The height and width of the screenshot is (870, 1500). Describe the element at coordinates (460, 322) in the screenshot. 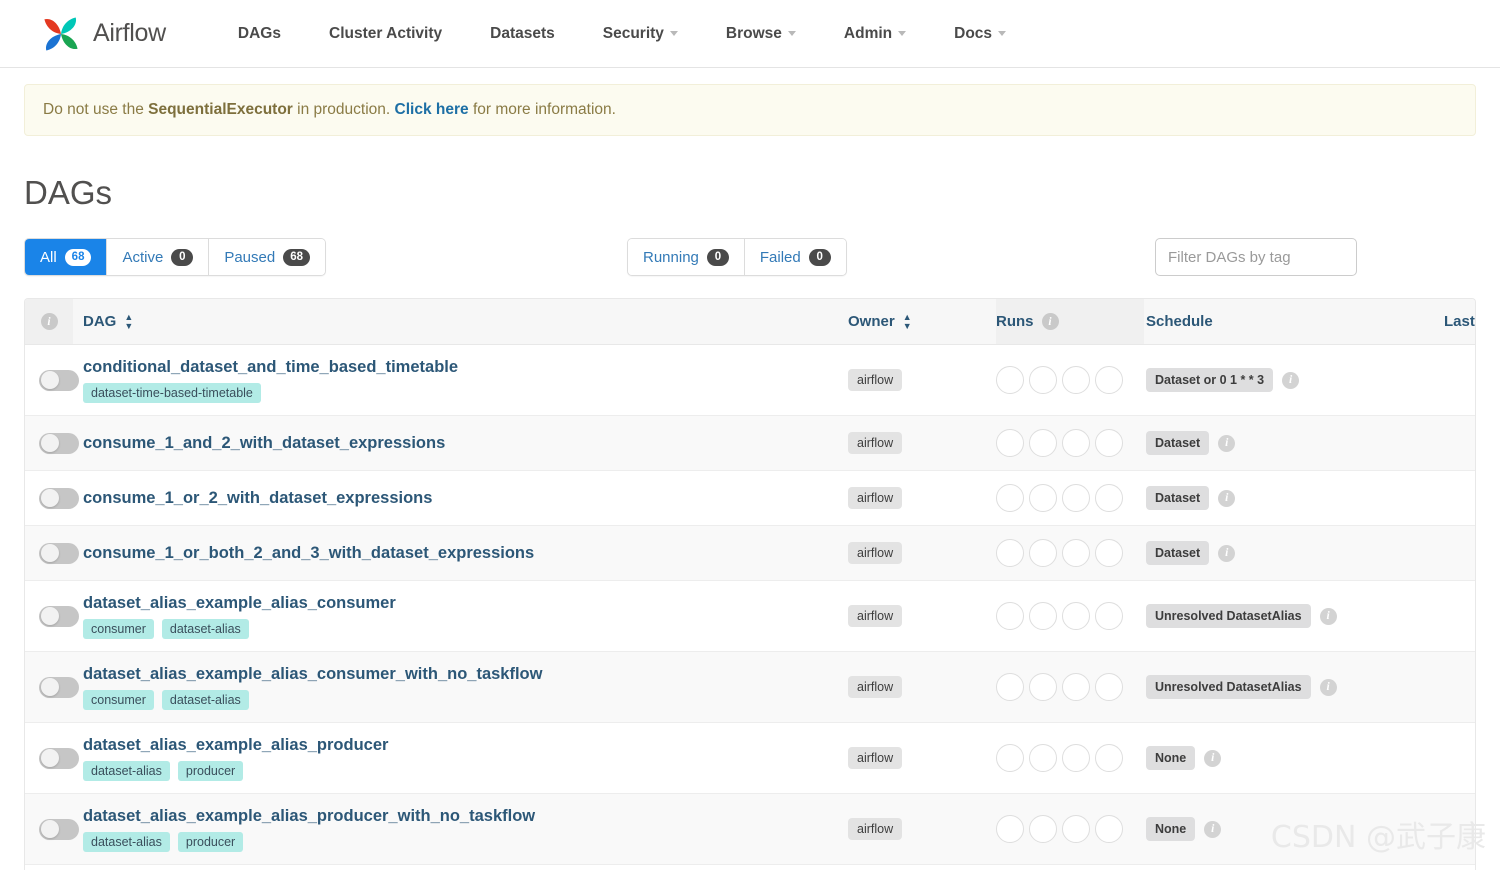

I see `header-dag: DAG ▲ ▼` at that location.